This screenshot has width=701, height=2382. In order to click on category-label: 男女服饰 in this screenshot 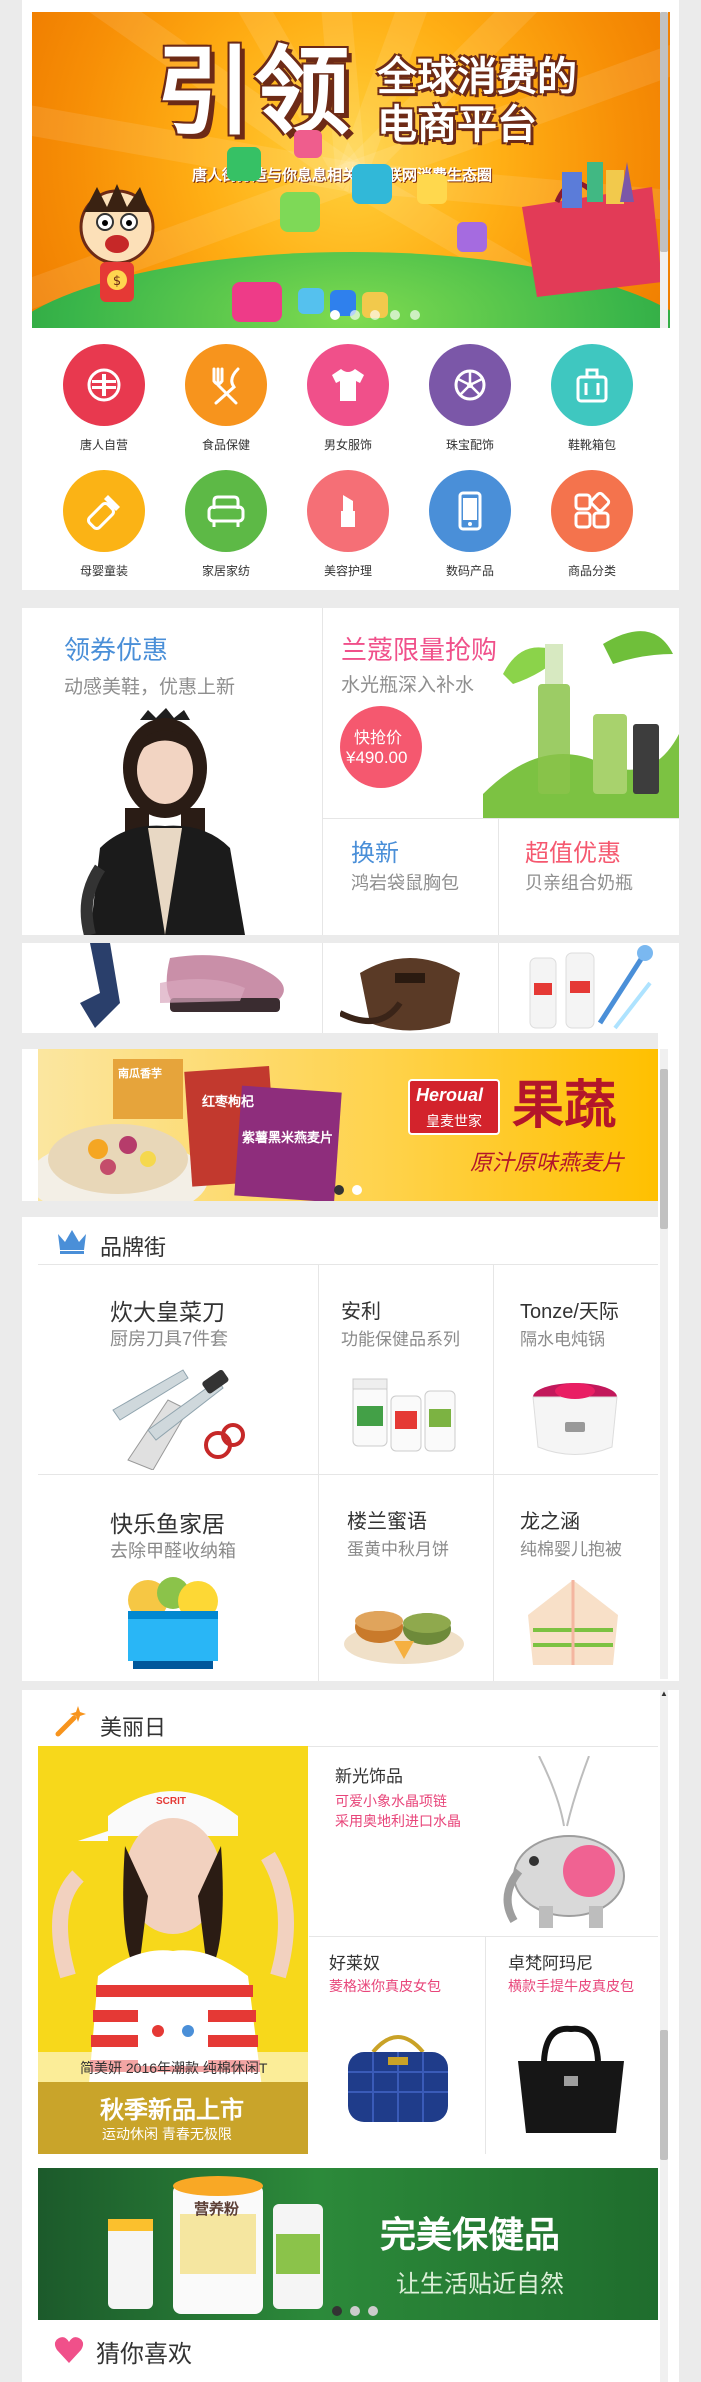, I will do `click(347, 445)`.